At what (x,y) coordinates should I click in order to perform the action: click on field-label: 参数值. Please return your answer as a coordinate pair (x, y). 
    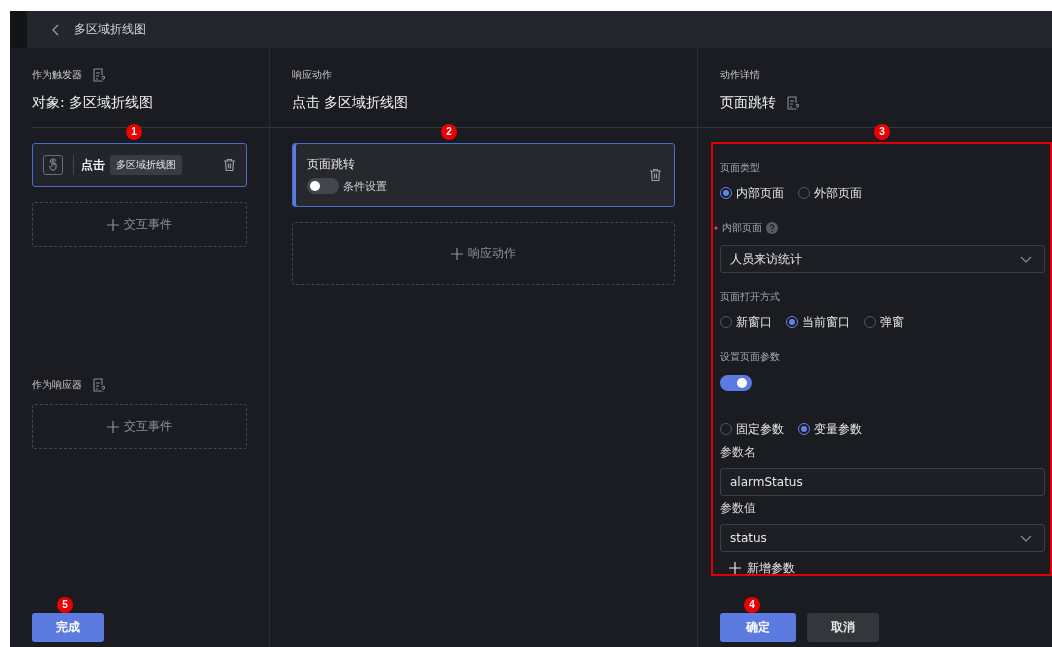
    Looking at the image, I should click on (738, 508).